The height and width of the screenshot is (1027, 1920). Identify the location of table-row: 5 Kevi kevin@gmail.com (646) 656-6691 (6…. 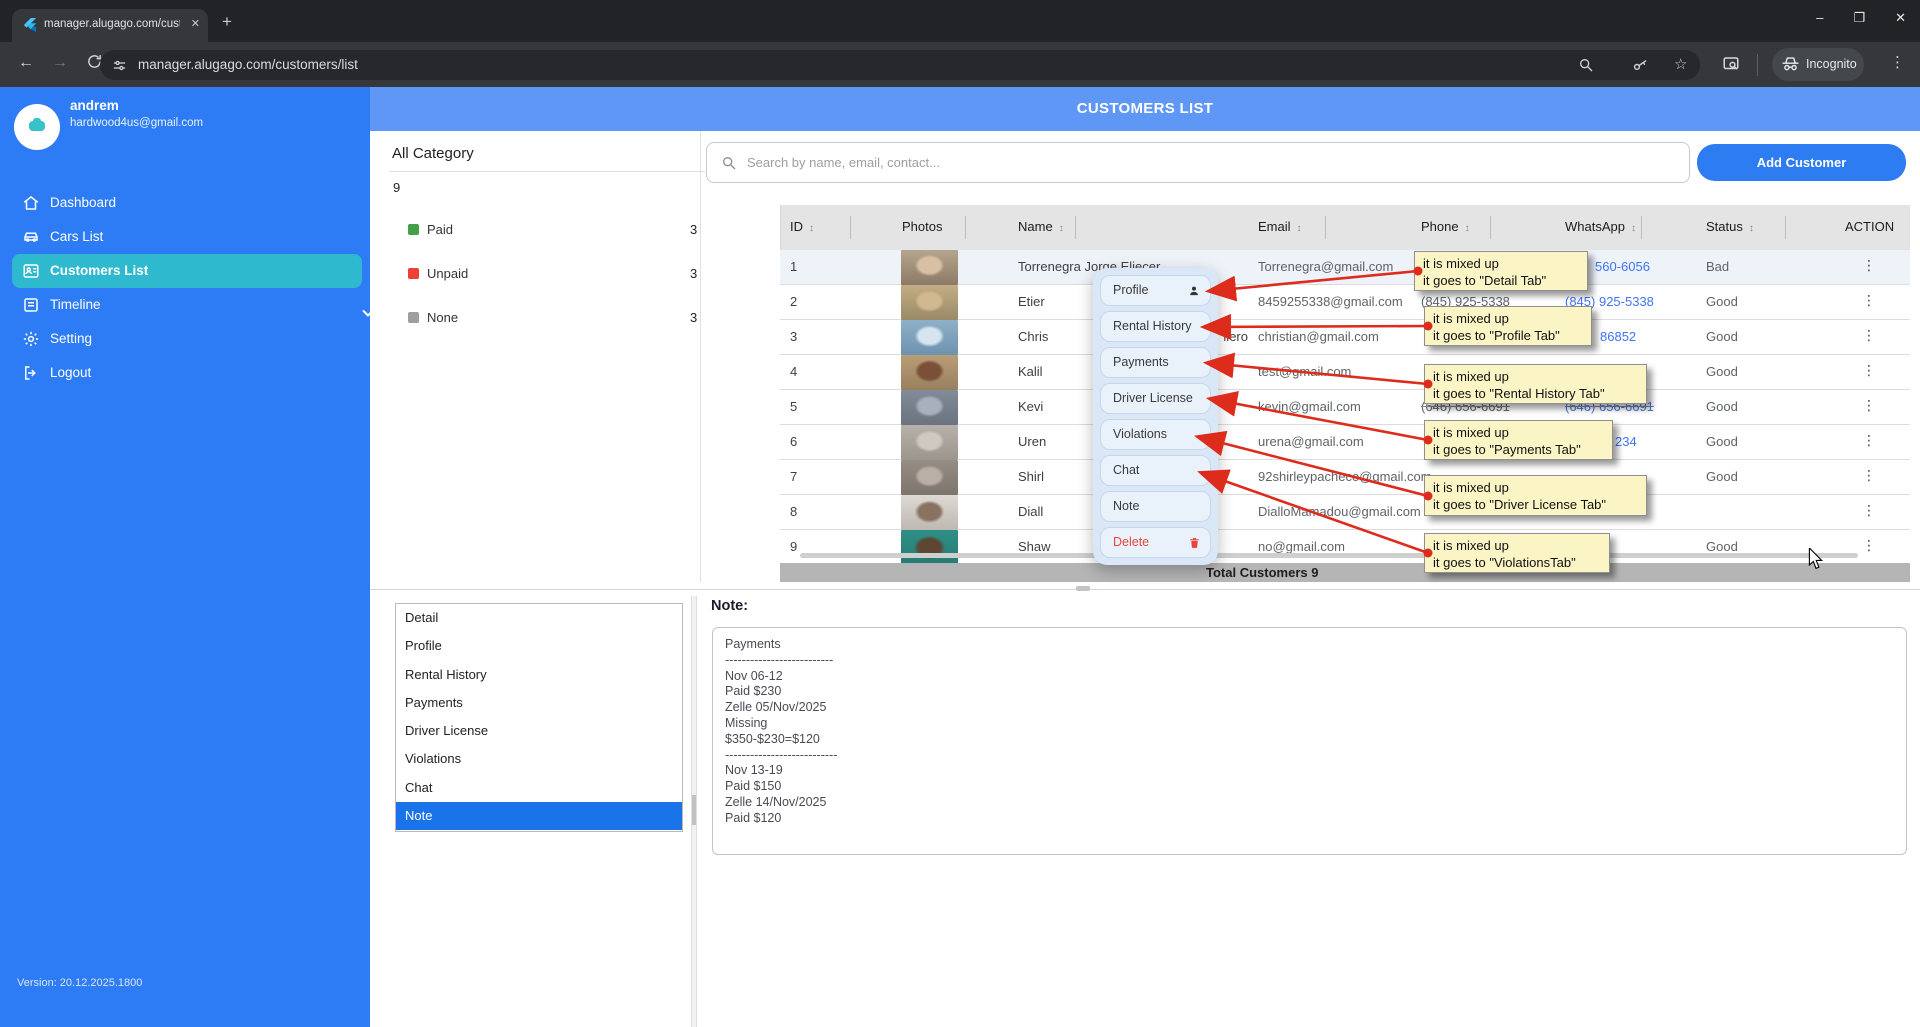
(1345, 407).